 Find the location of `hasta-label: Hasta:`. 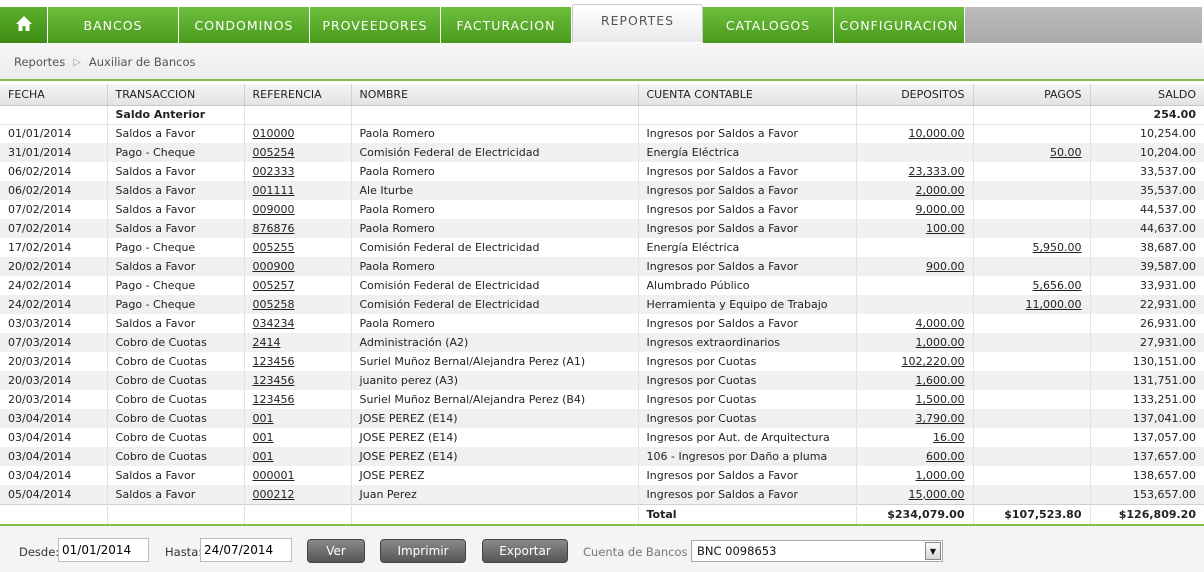

hasta-label: Hasta: is located at coordinates (184, 552).